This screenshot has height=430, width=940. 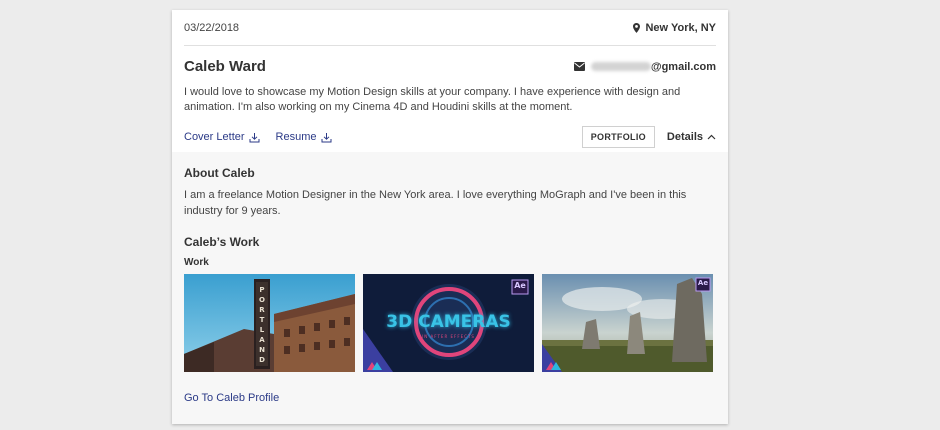 What do you see at coordinates (620, 66) in the screenshot?
I see `email-redacted` at bounding box center [620, 66].